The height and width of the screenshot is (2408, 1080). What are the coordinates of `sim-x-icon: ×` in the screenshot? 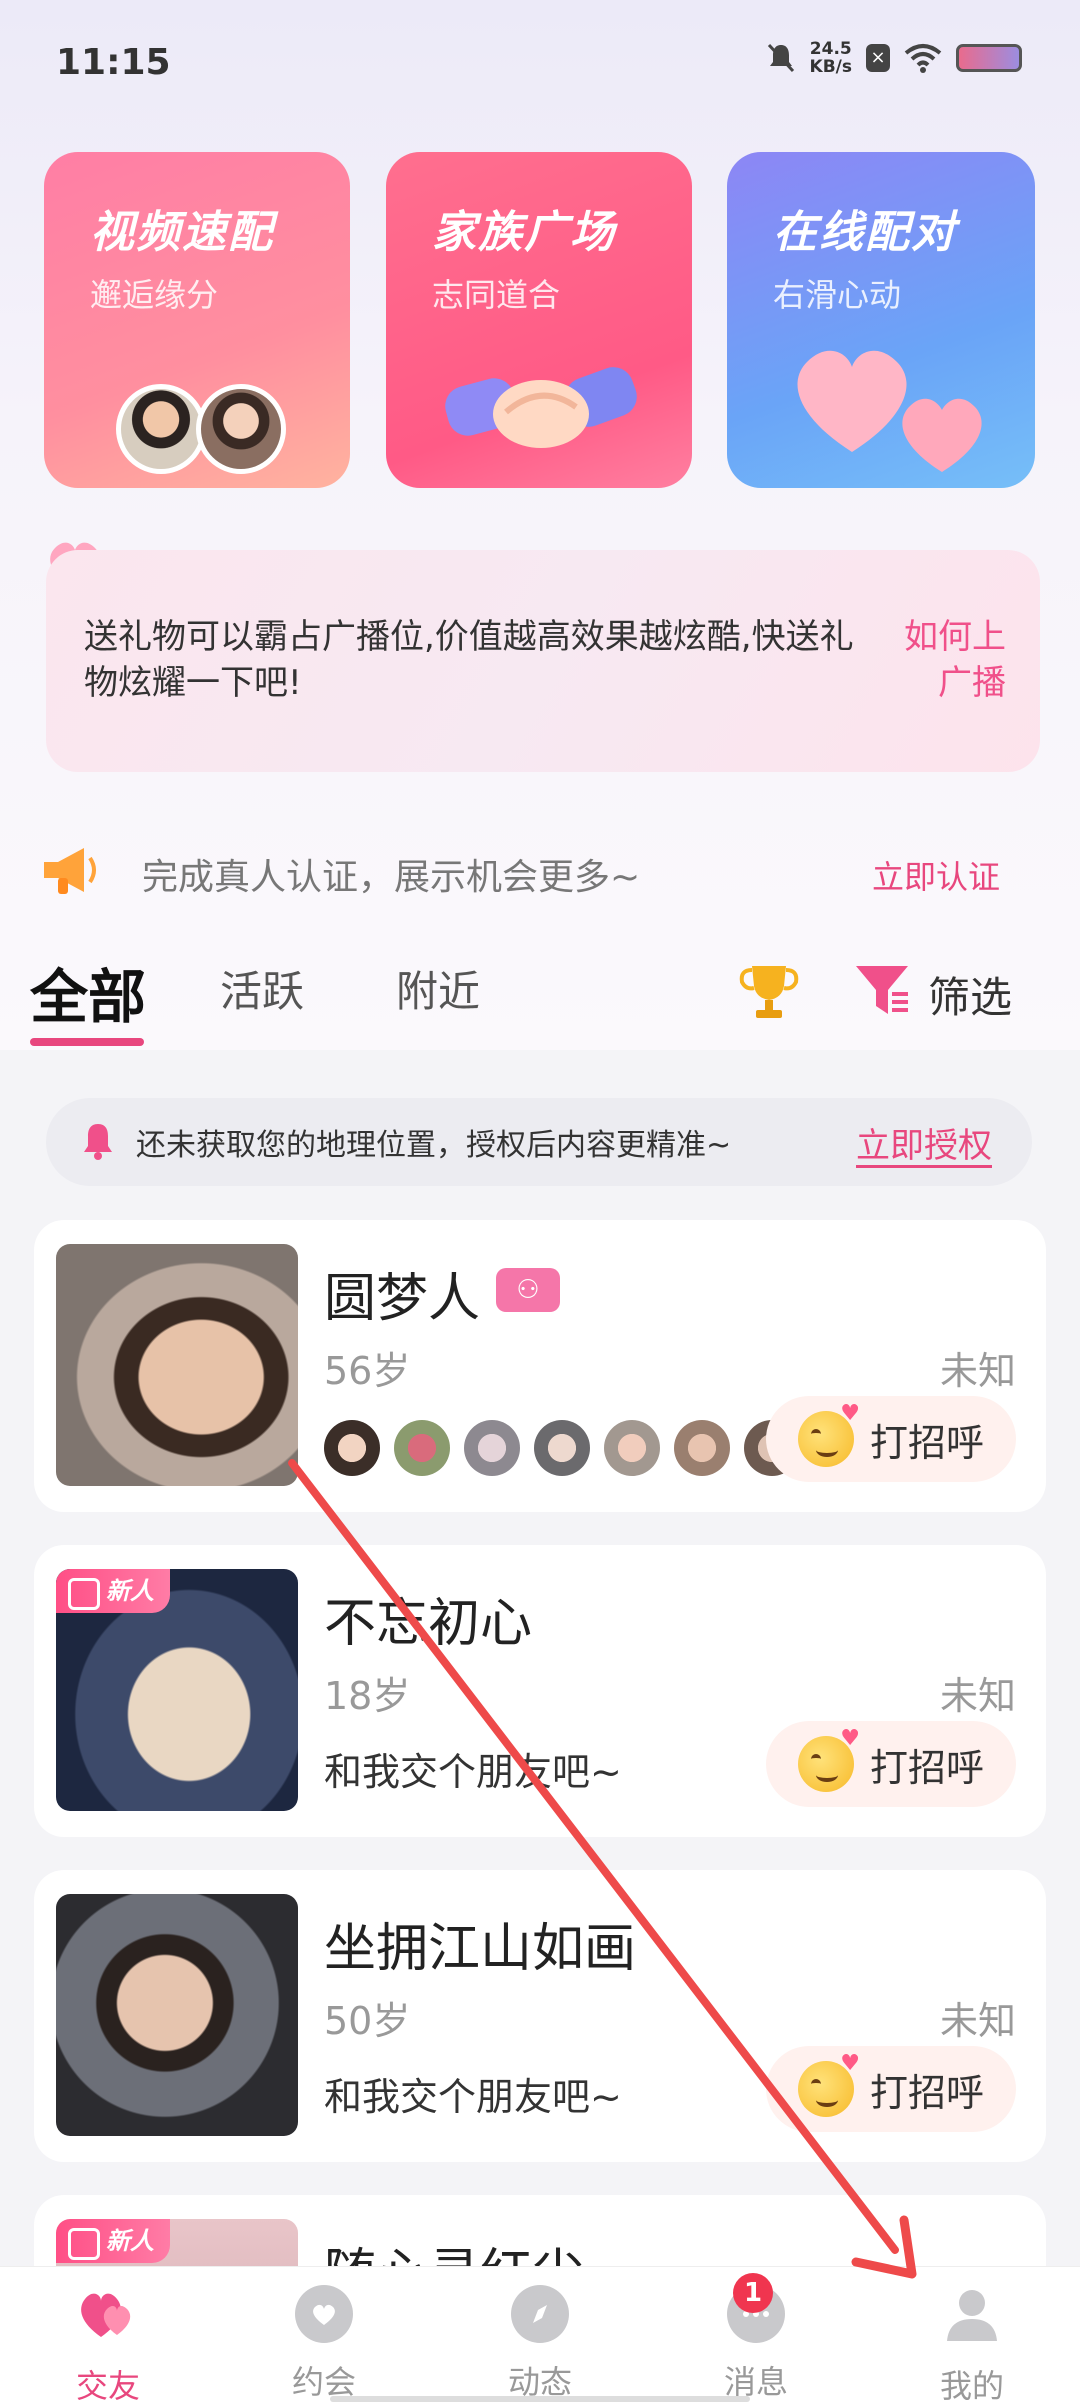 It's located at (878, 58).